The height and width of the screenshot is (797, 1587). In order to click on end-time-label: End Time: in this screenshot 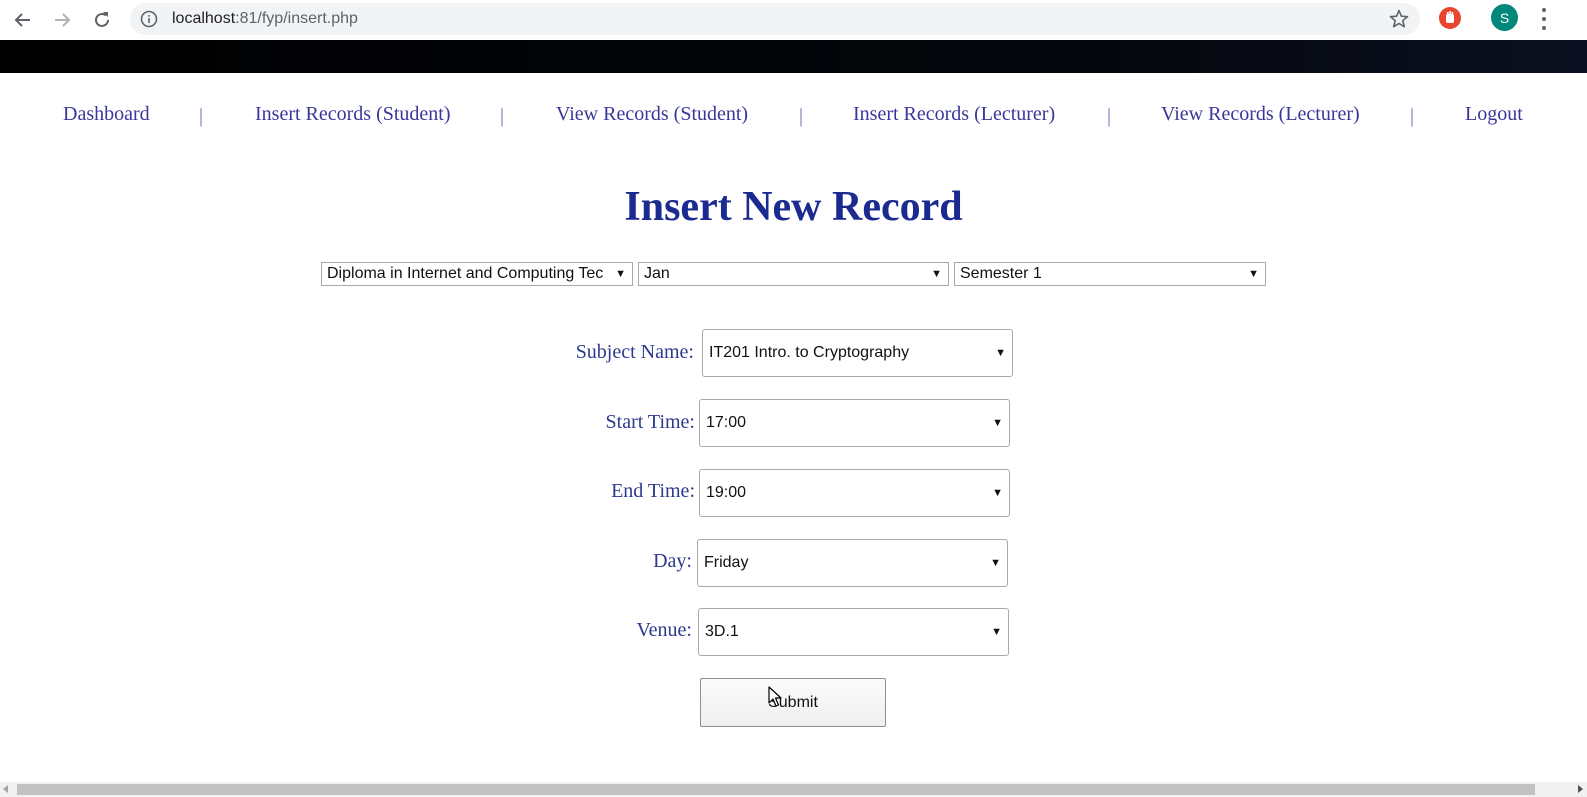, I will do `click(653, 491)`.